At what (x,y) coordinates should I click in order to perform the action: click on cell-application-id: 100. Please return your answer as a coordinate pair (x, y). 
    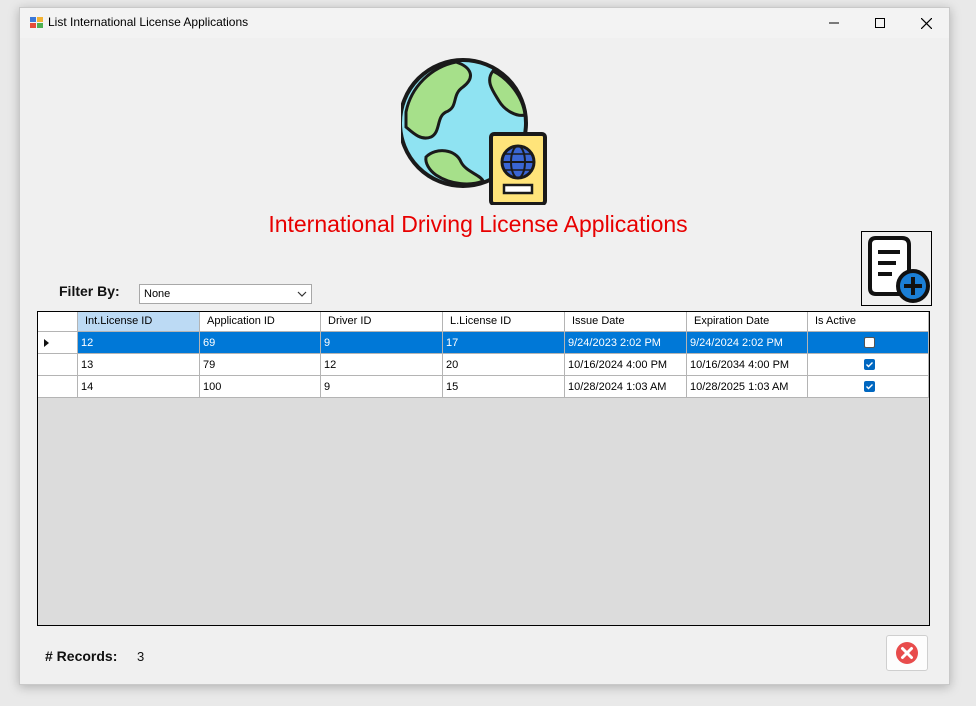
    Looking at the image, I should click on (260, 387).